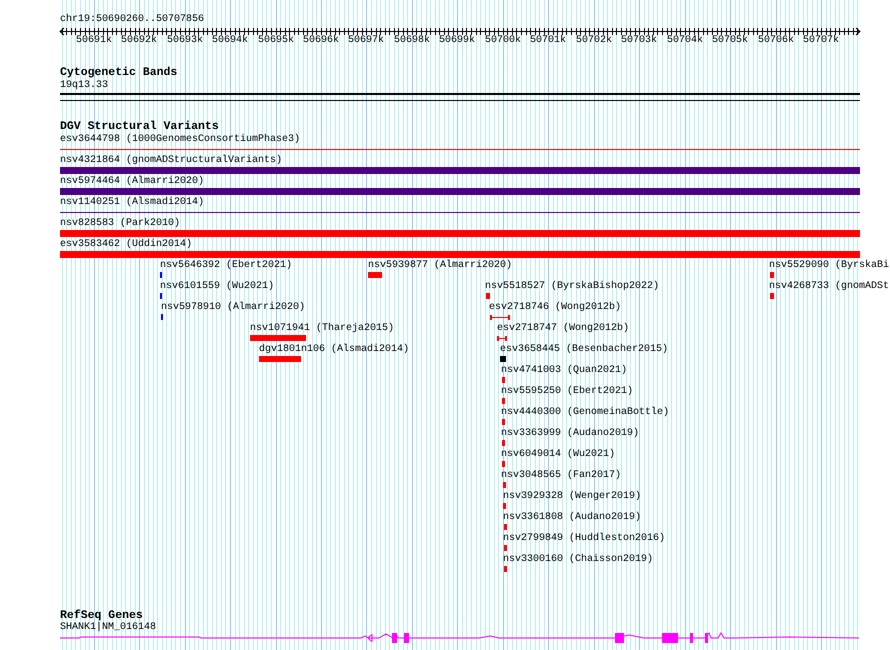 The height and width of the screenshot is (650, 890). What do you see at coordinates (233, 308) in the screenshot?
I see `variant-label: nsv5978910 (Almarri2020)` at bounding box center [233, 308].